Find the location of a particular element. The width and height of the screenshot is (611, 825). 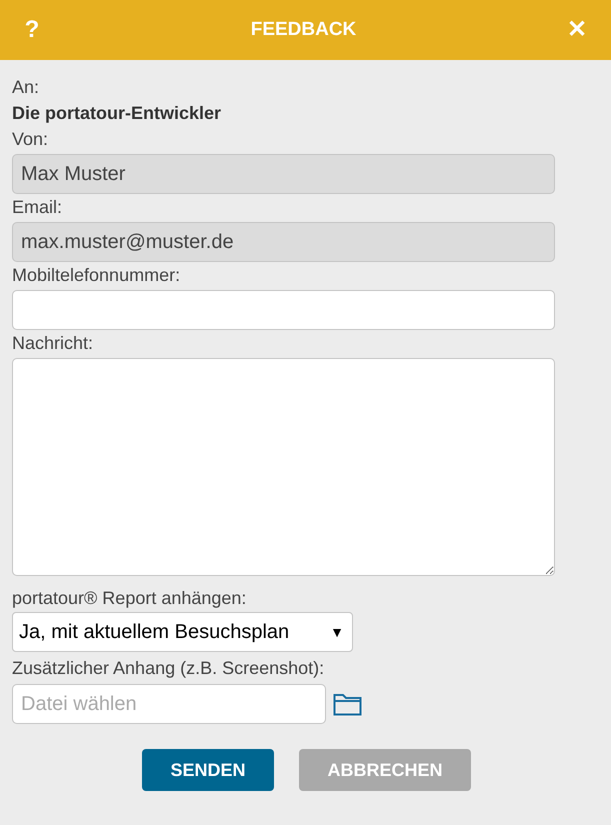

field-label: Zusätzlicher Anhang (z.B. Screenshot): is located at coordinates (169, 668).